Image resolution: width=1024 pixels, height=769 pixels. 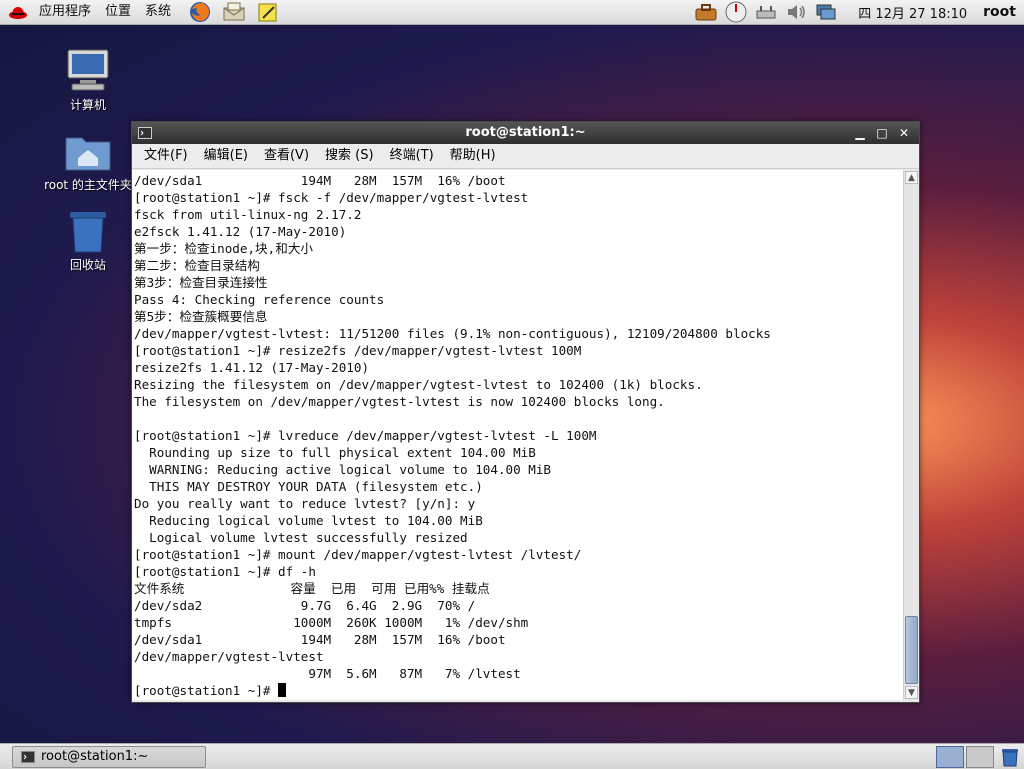 I want to click on redhat-logo-icon, so click(x=18, y=12).